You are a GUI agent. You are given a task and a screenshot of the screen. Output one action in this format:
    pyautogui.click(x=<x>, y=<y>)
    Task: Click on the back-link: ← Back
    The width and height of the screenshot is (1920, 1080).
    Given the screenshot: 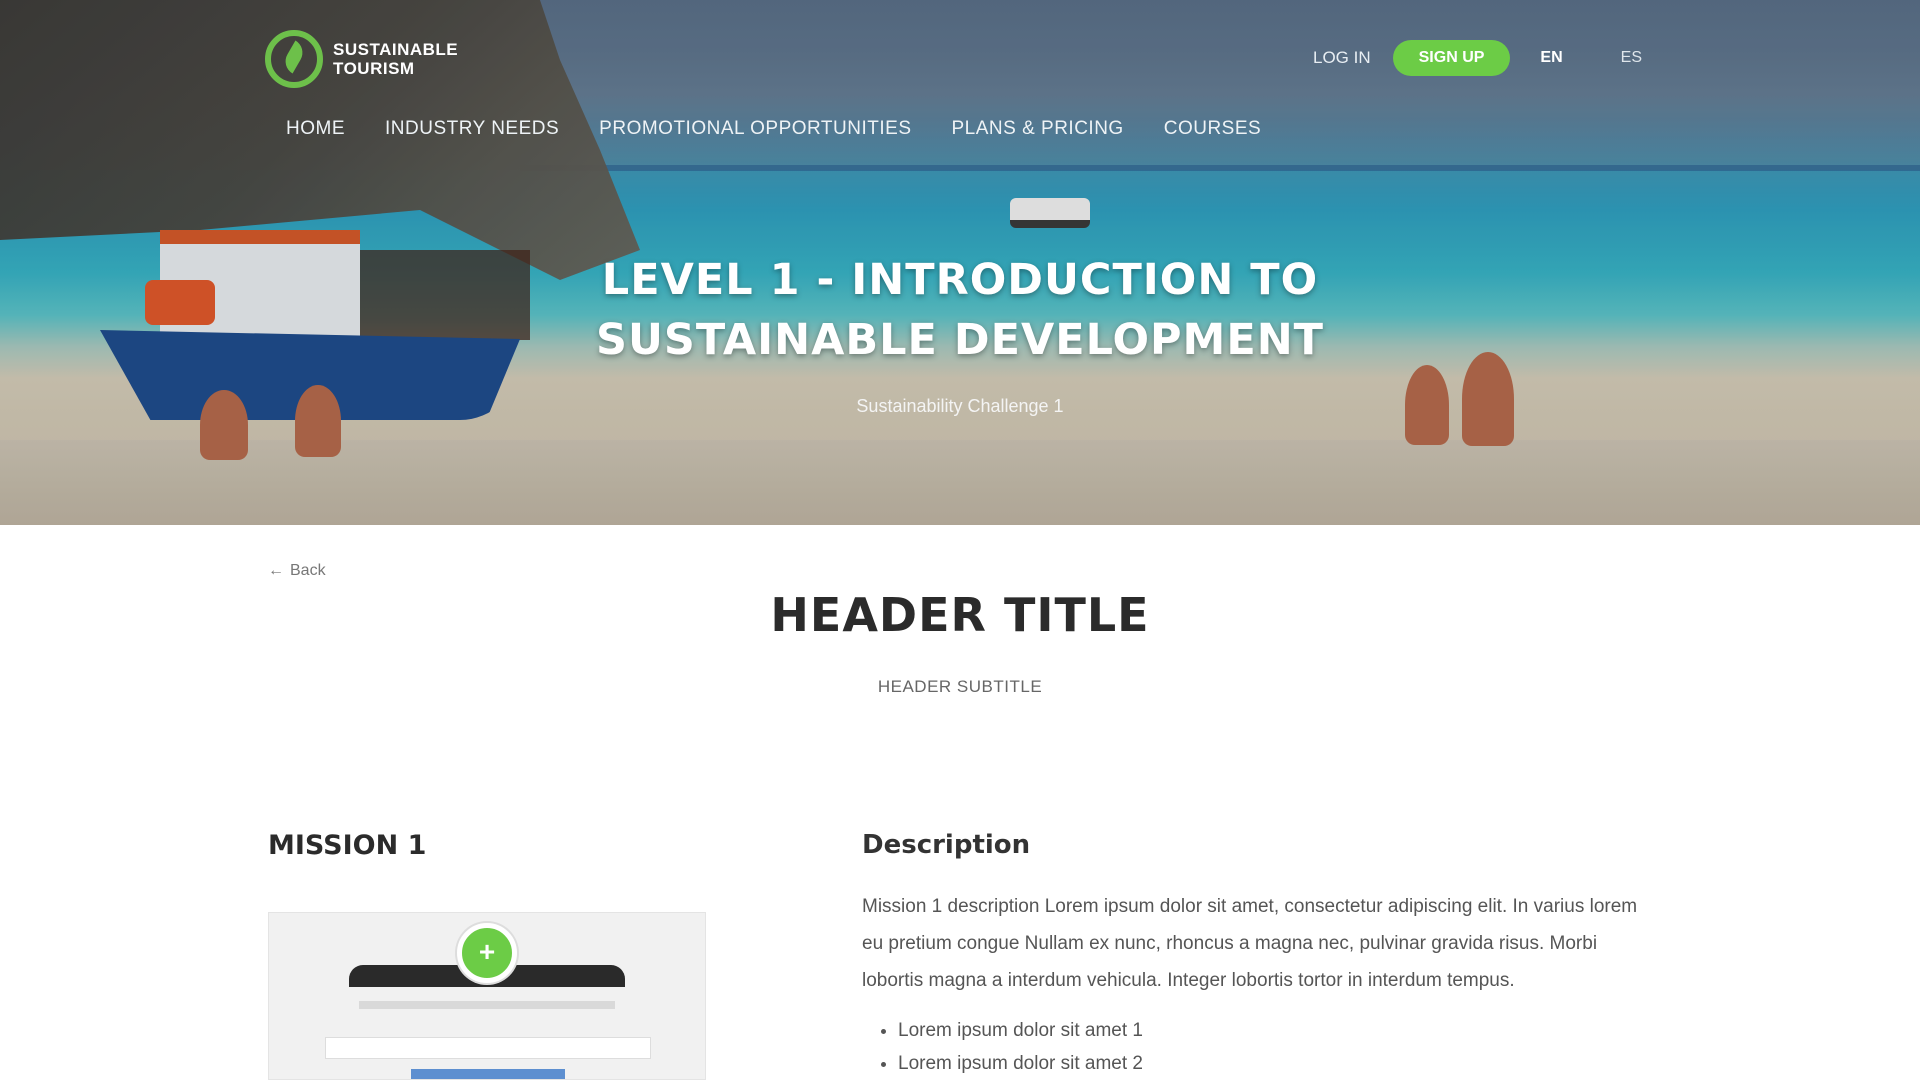 What is the action you would take?
    pyautogui.click(x=297, y=571)
    